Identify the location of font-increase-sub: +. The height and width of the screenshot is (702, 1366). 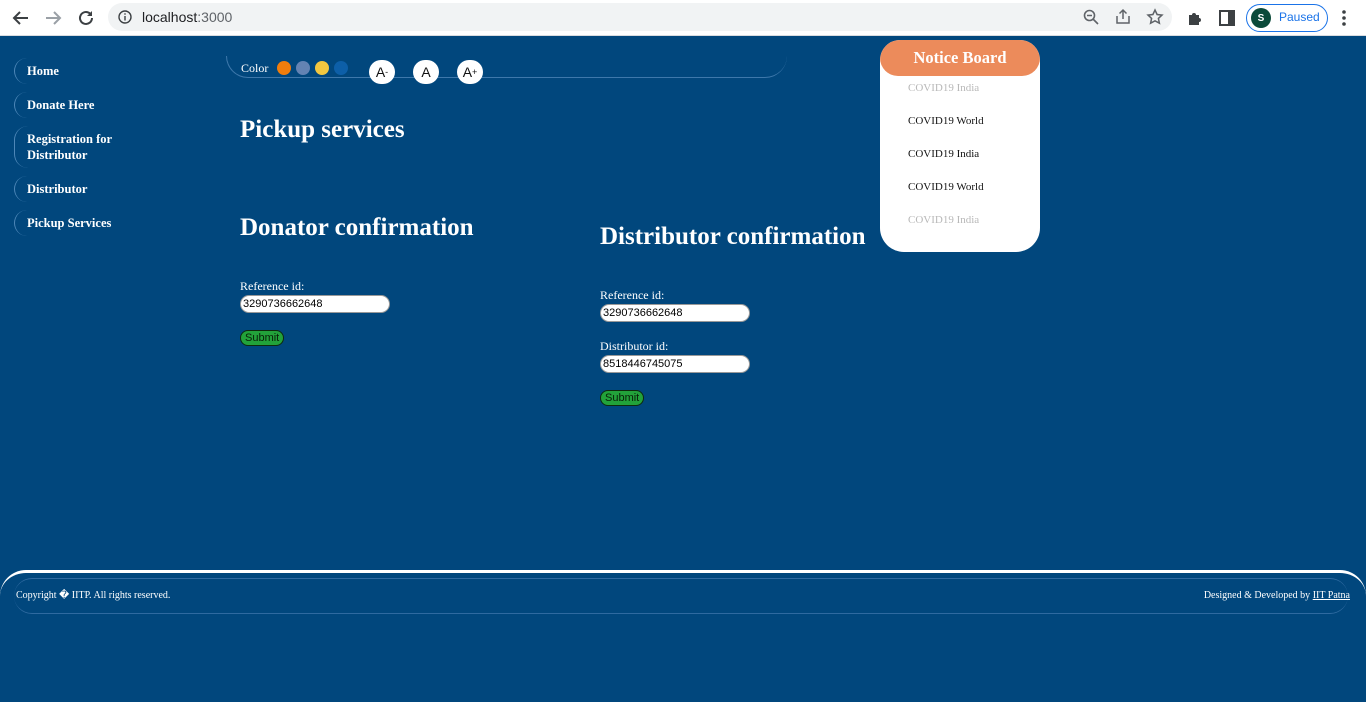
(475, 72).